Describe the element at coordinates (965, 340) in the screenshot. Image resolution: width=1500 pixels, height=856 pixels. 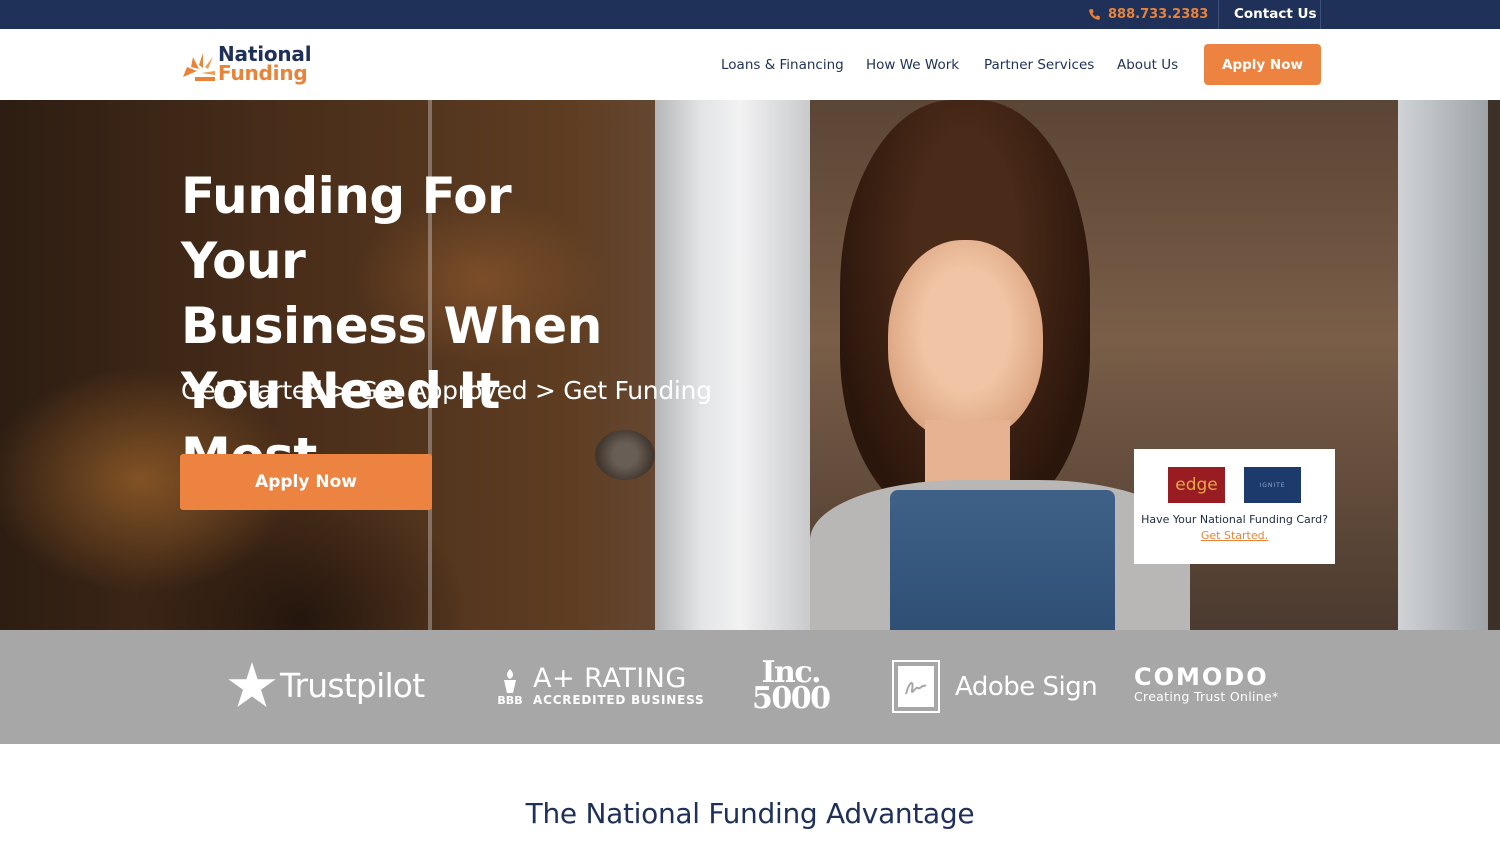
I see `woman-face` at that location.